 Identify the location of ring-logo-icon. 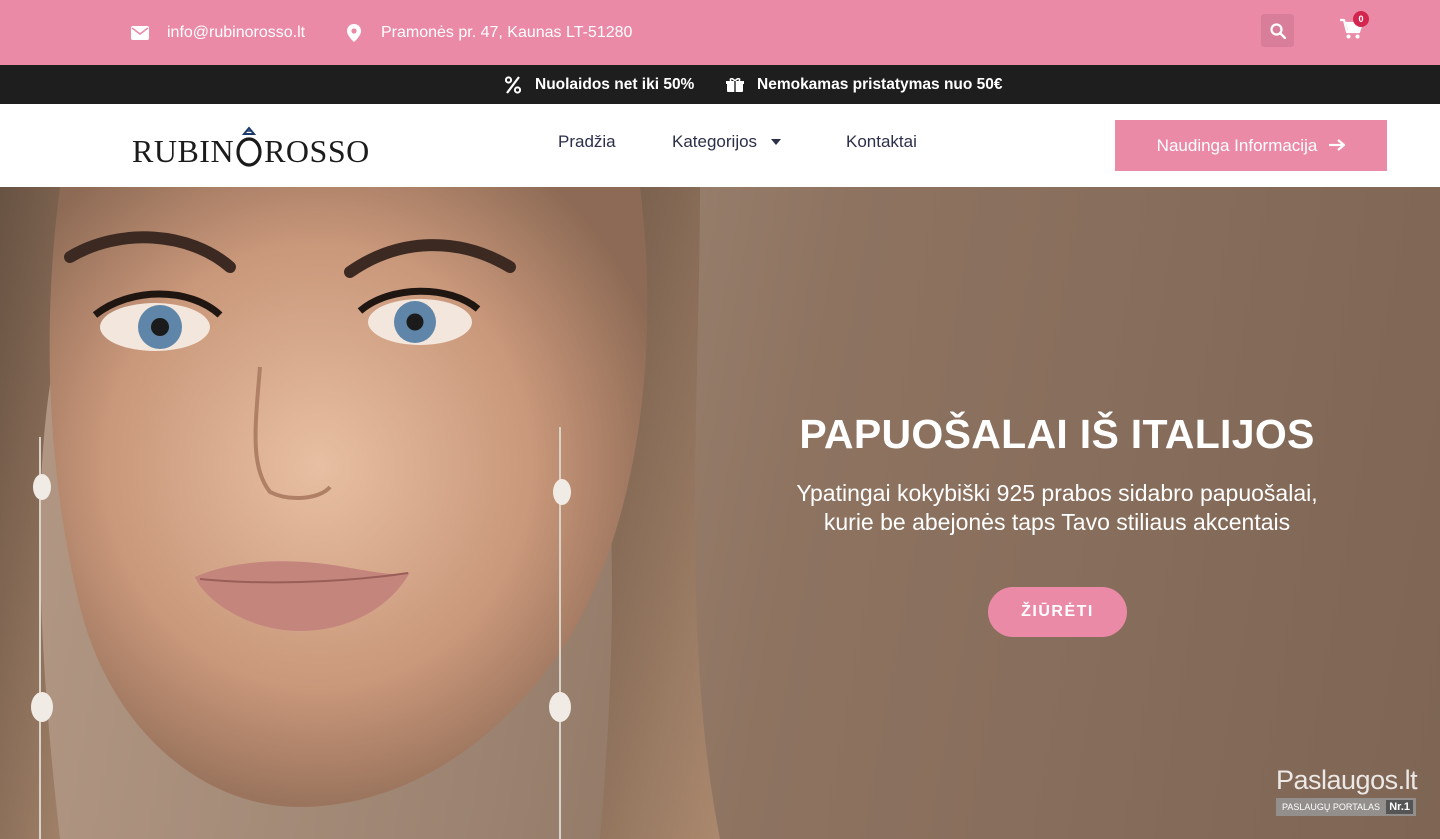
(249, 147).